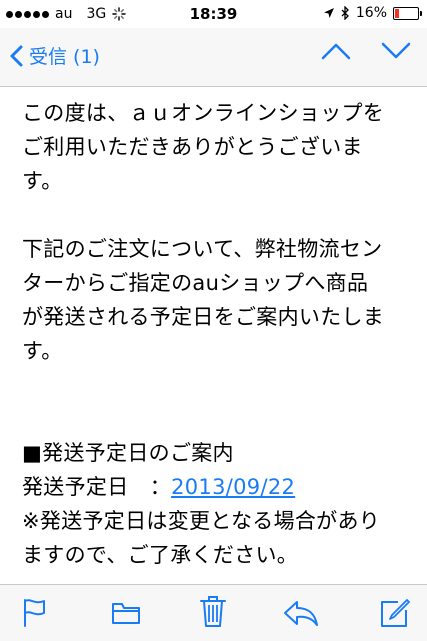 The width and height of the screenshot is (427, 641). I want to click on next-message-down-icon, so click(396, 51).